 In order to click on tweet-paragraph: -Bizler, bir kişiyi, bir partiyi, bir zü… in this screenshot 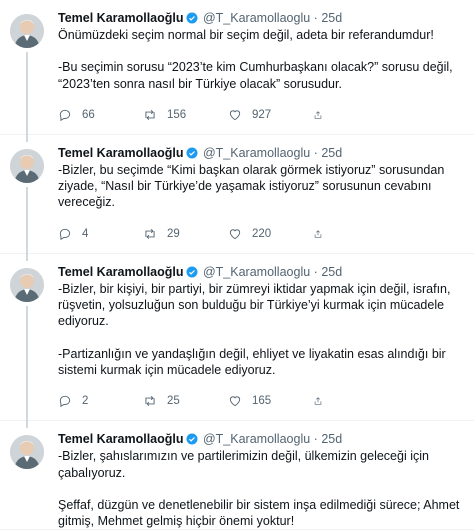, I will do `click(254, 305)`.